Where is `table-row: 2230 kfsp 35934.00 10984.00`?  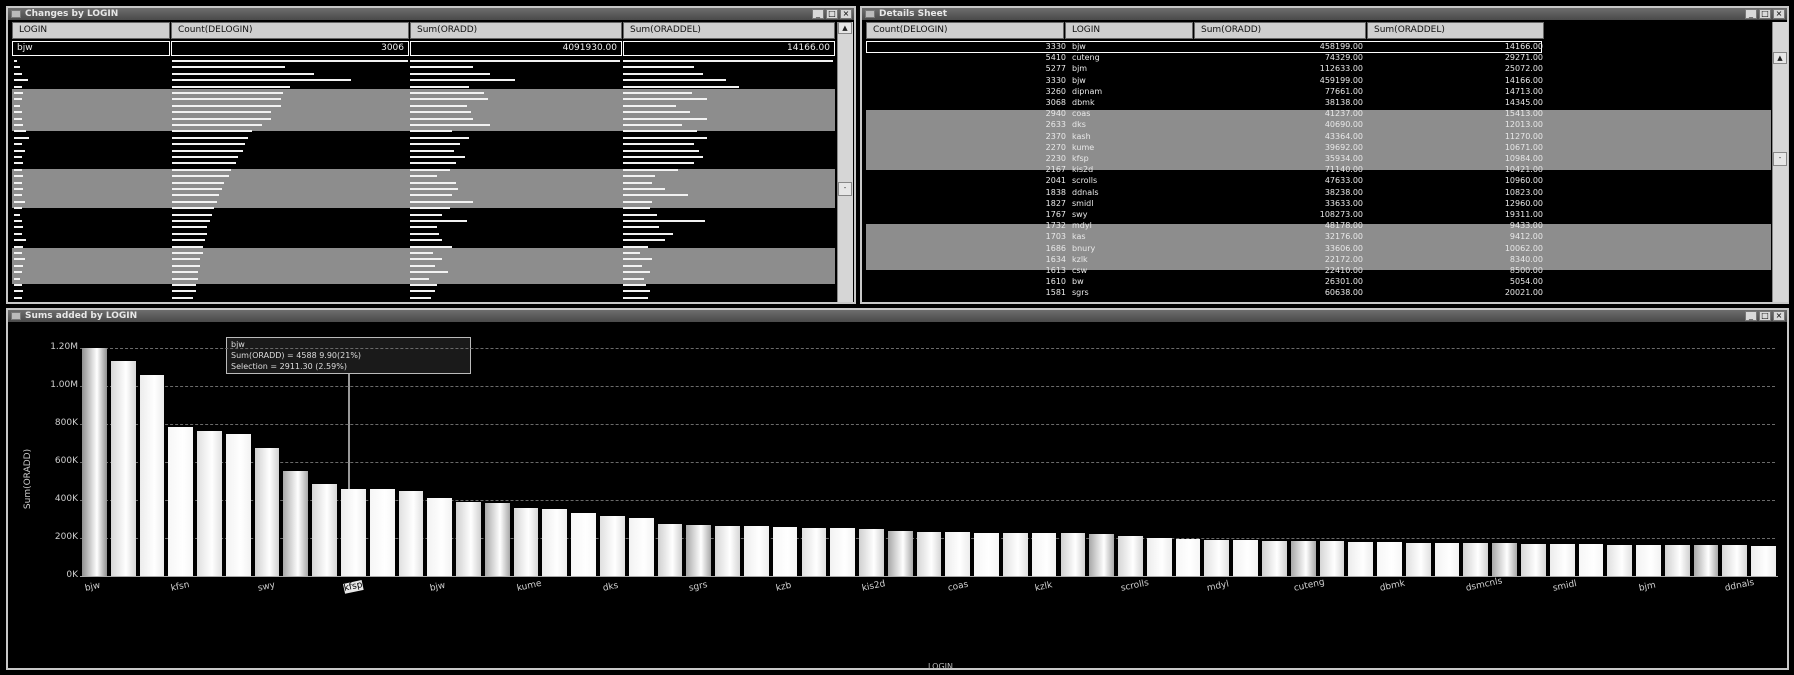
table-row: 2230 kfsp 35934.00 10984.00 is located at coordinates (1311, 159).